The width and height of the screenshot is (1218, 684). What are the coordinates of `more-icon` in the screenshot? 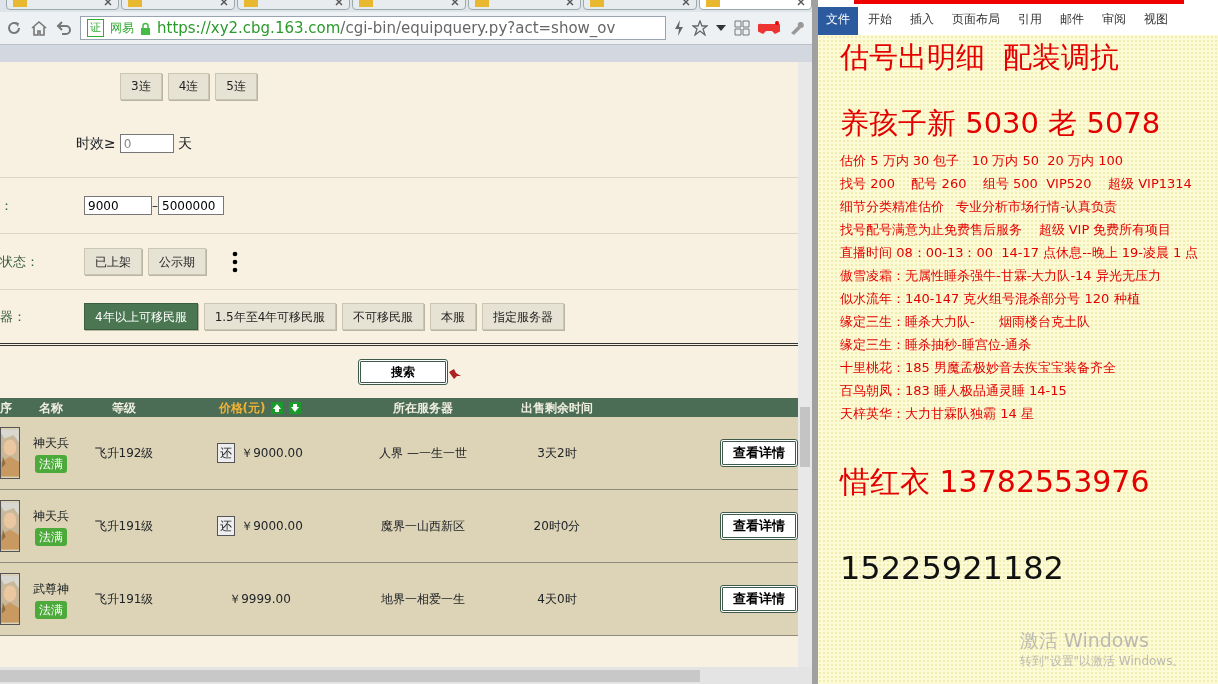 It's located at (235, 261).